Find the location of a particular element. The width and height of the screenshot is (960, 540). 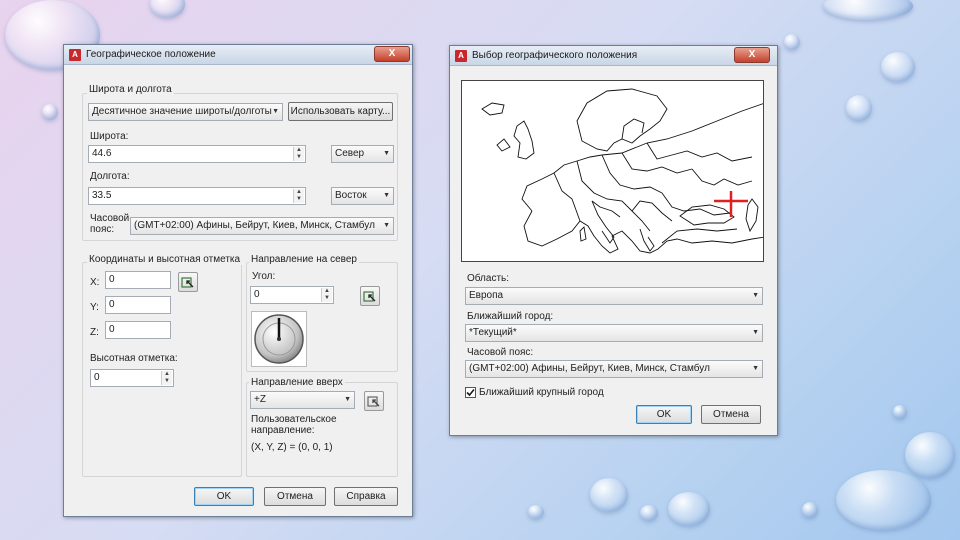

map-cancel-button: Отмена is located at coordinates (731, 414).